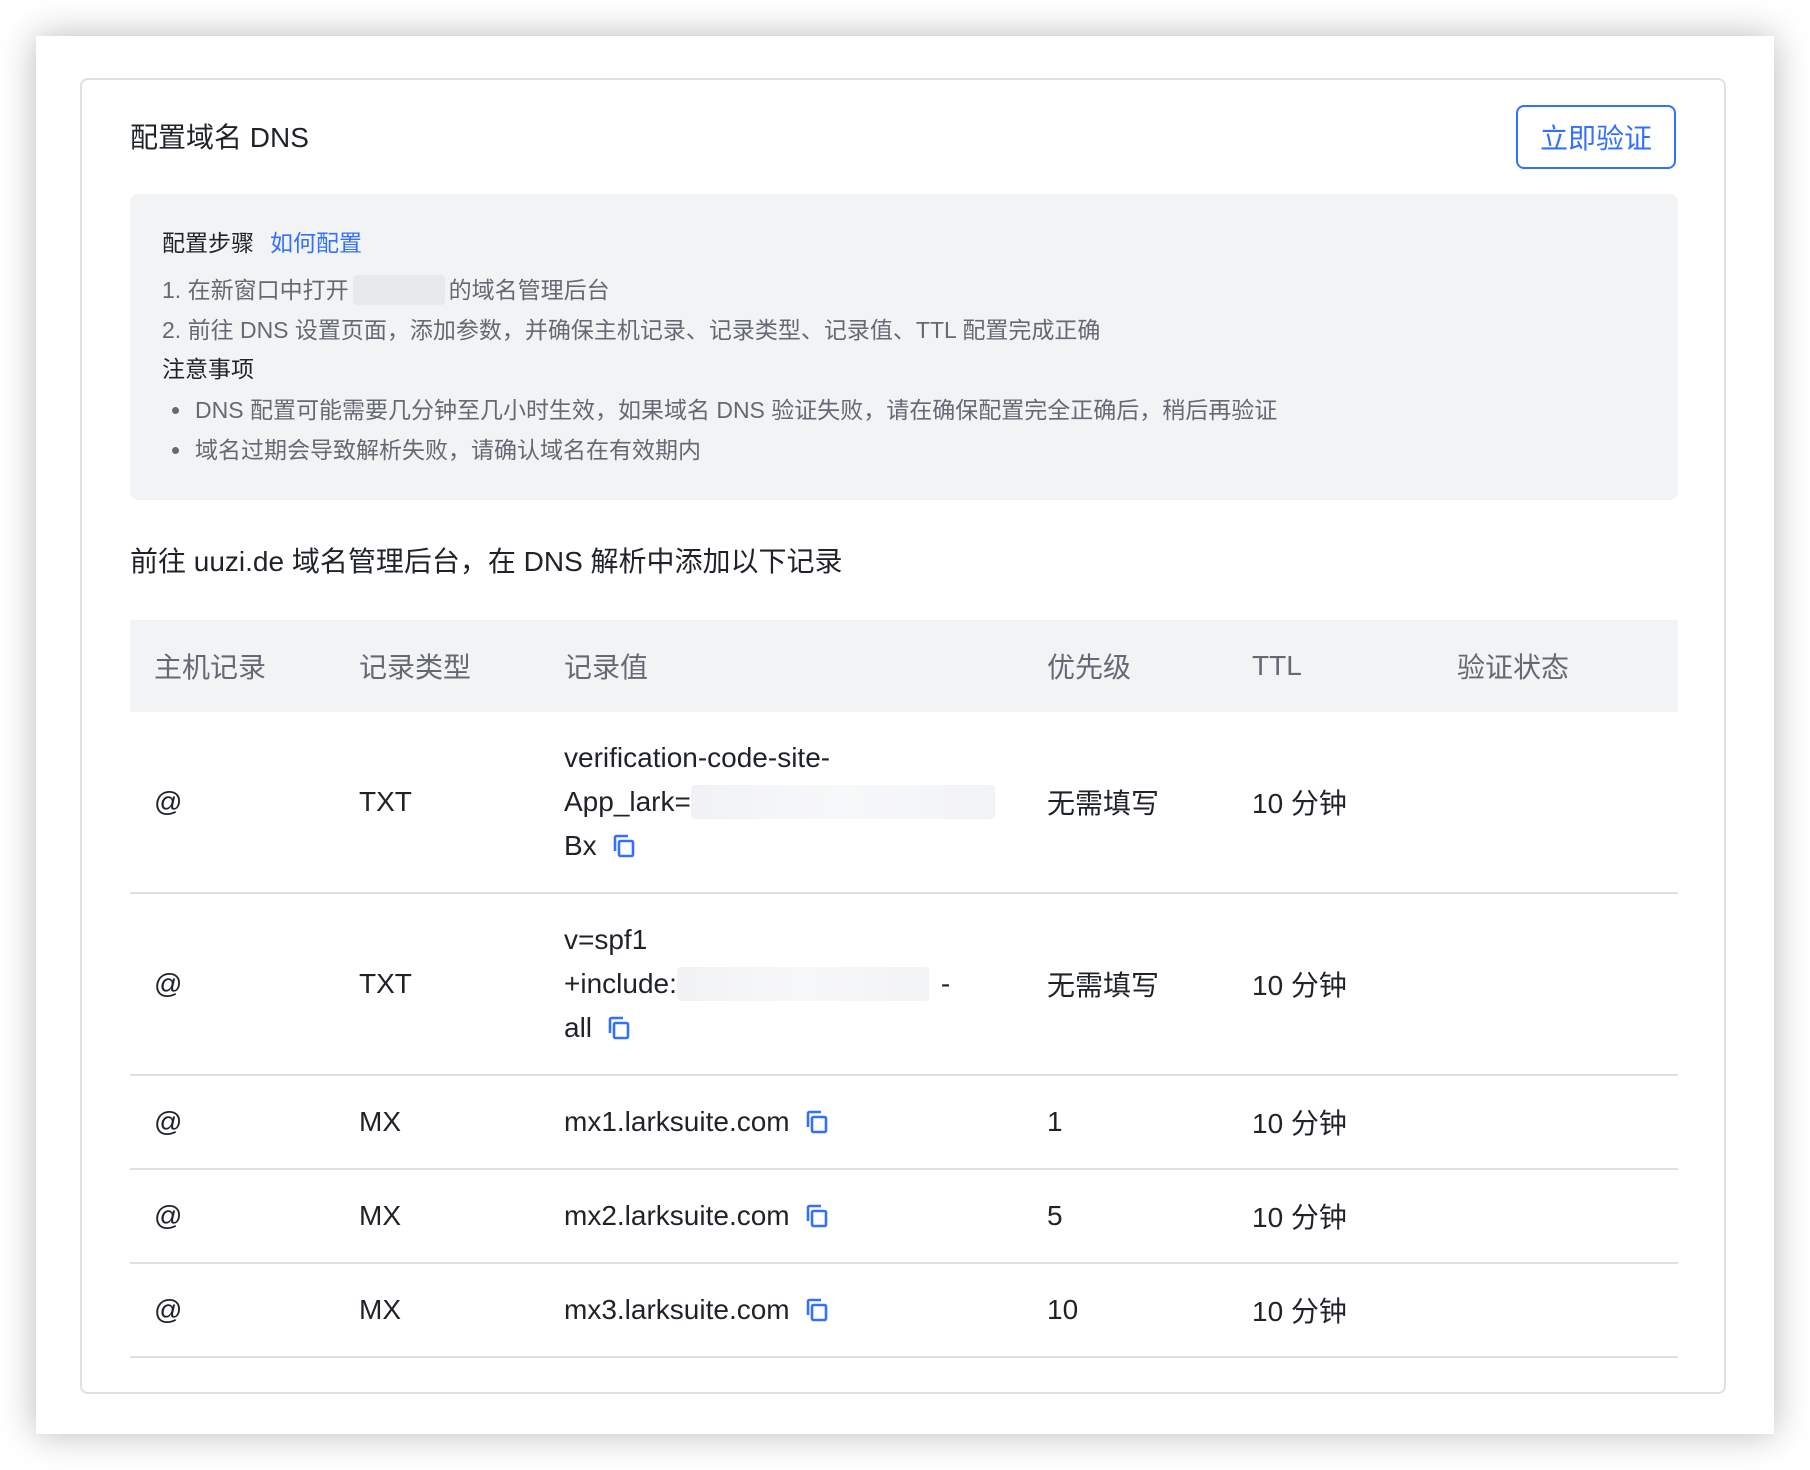 Image resolution: width=1810 pixels, height=1470 pixels. What do you see at coordinates (904, 243) in the screenshot?
I see `steps-heading-row: 配置步骤 如何配置` at bounding box center [904, 243].